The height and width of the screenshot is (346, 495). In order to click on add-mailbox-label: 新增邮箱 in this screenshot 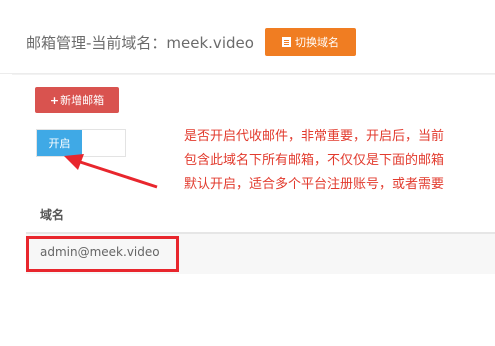, I will do `click(82, 100)`.